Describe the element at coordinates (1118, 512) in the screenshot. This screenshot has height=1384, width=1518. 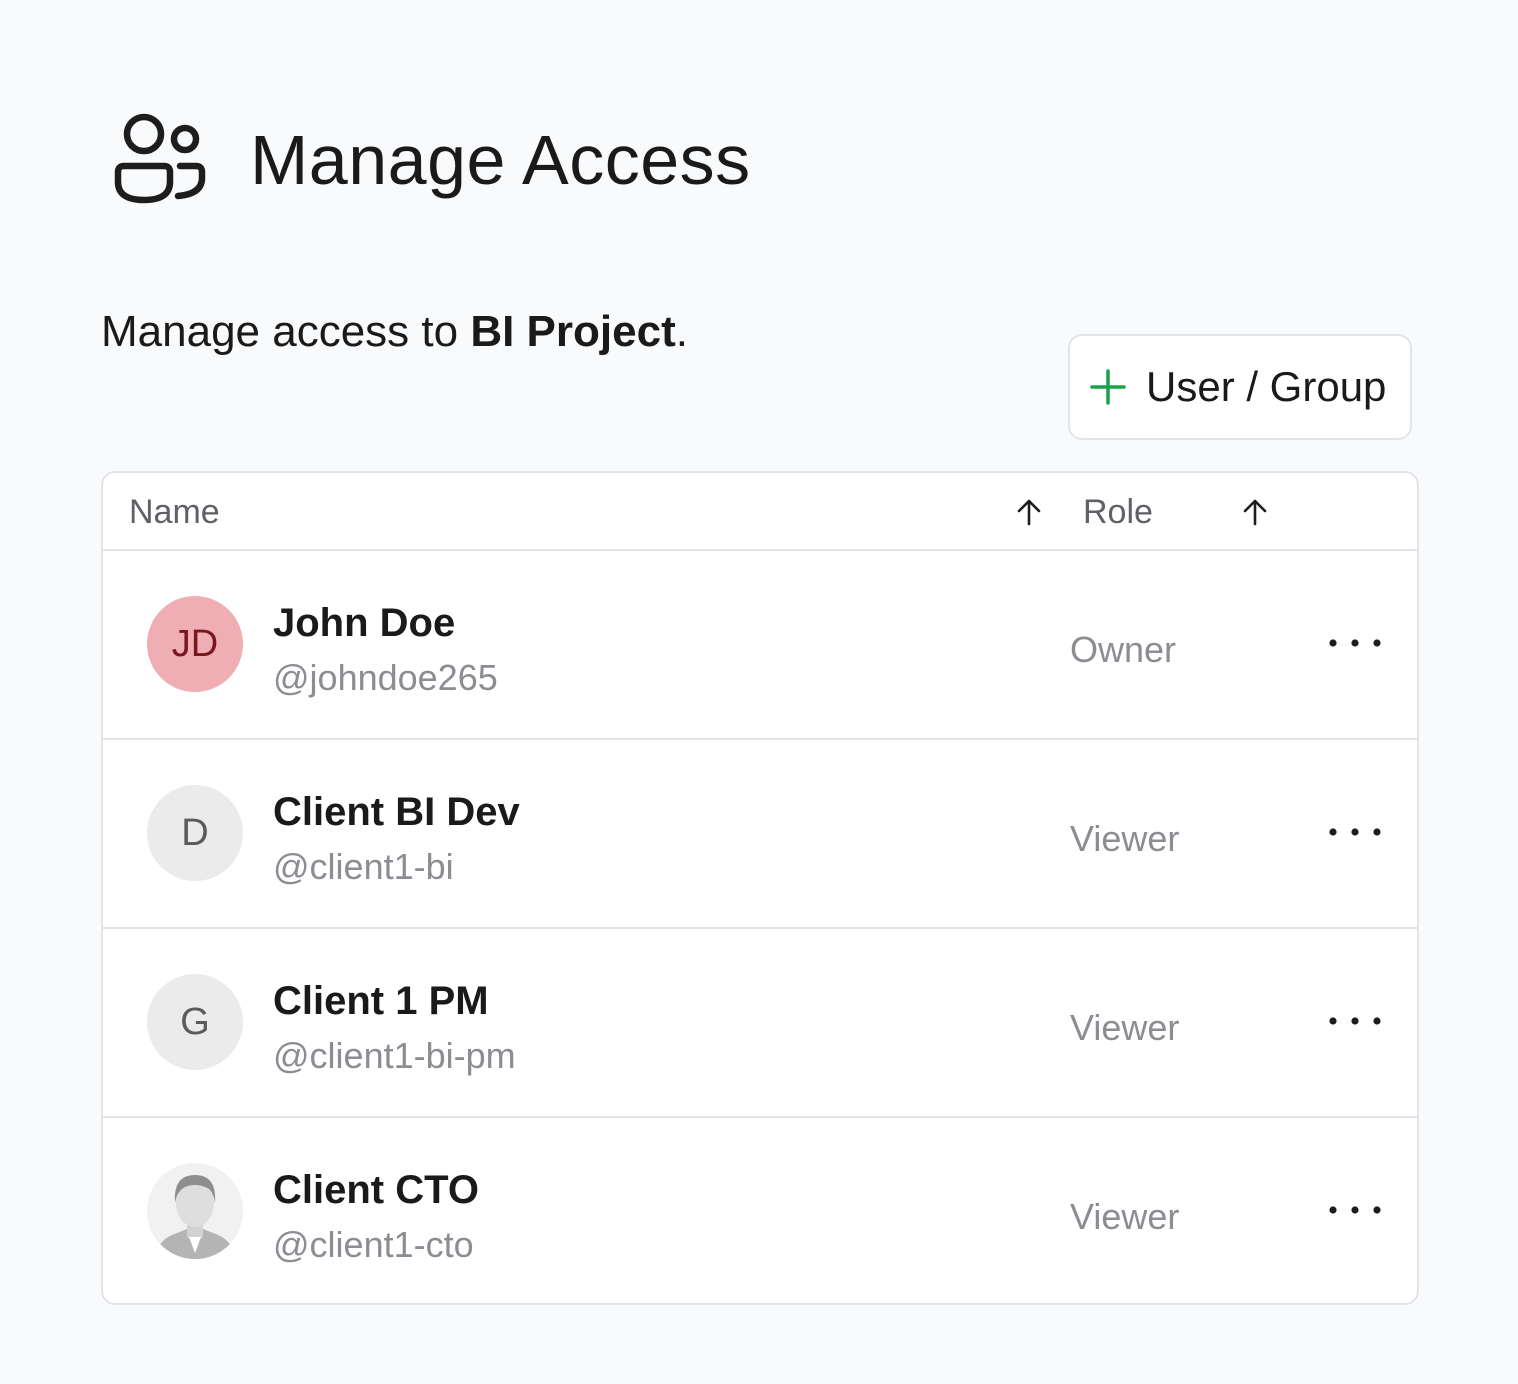
I see `column-header-role: Role` at that location.